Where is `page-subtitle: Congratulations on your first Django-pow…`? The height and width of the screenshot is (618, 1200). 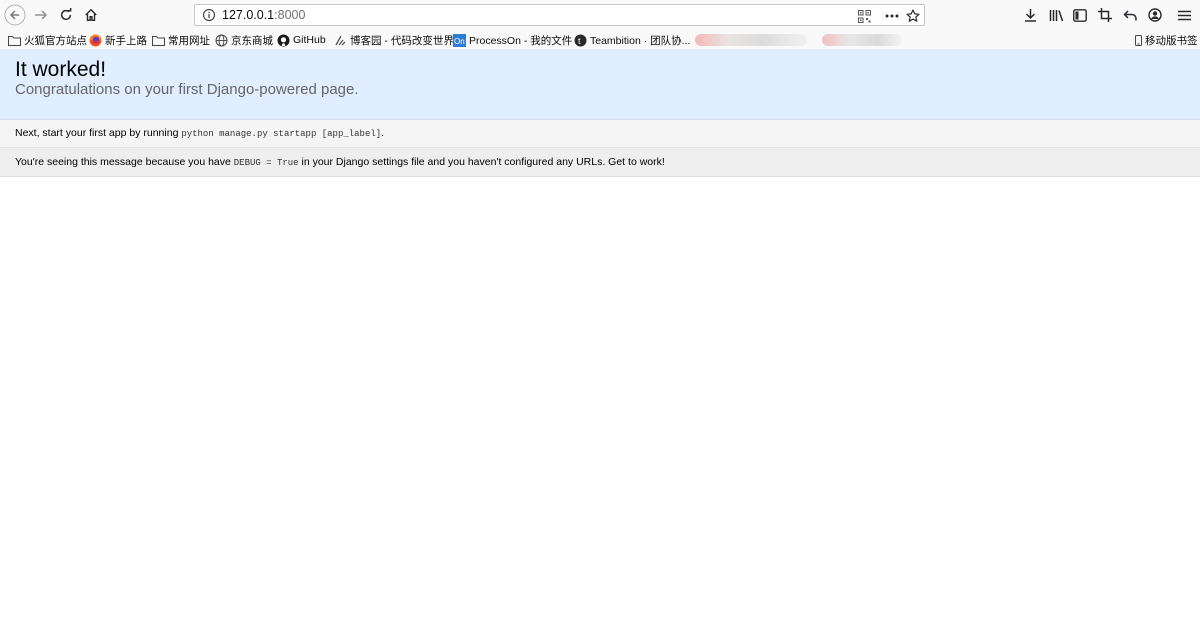 page-subtitle: Congratulations on your first Django-pow… is located at coordinates (187, 89).